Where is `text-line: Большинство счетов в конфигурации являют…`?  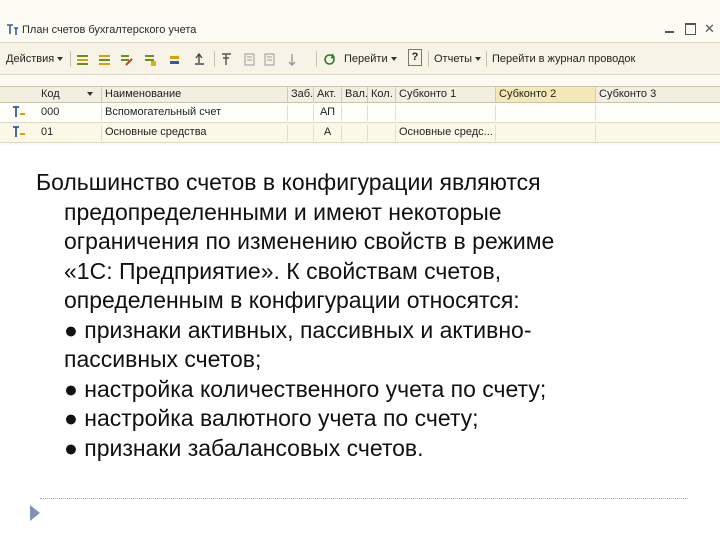
text-line: Большинство счетов в конфигурации являют… is located at coordinates (288, 182).